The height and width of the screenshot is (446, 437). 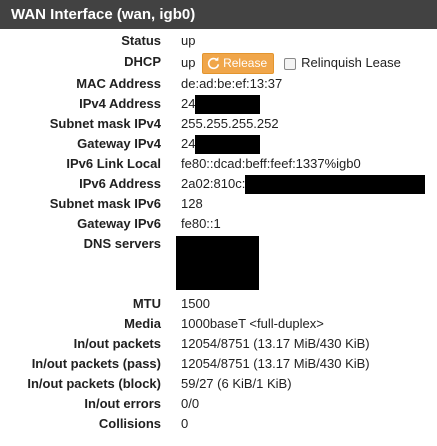 What do you see at coordinates (236, 383) in the screenshot?
I see `in-out-packets-block-value: 59/27 (6 KiB/1 KiB)` at bounding box center [236, 383].